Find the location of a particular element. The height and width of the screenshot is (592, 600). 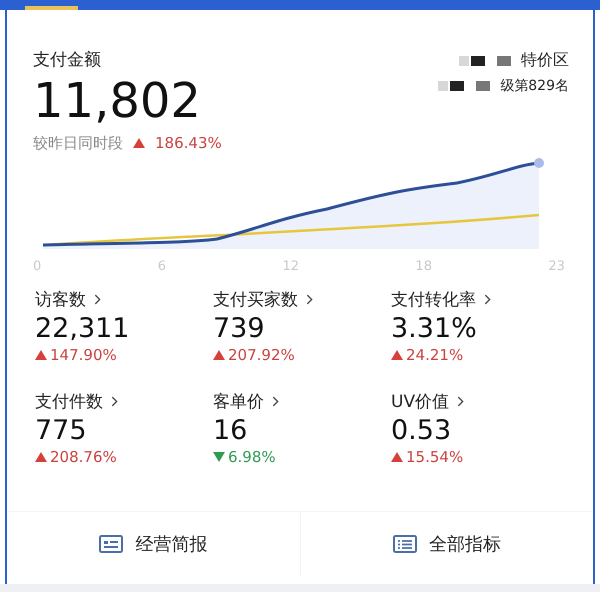

metric-link: 支付转化率 is located at coordinates (433, 299).